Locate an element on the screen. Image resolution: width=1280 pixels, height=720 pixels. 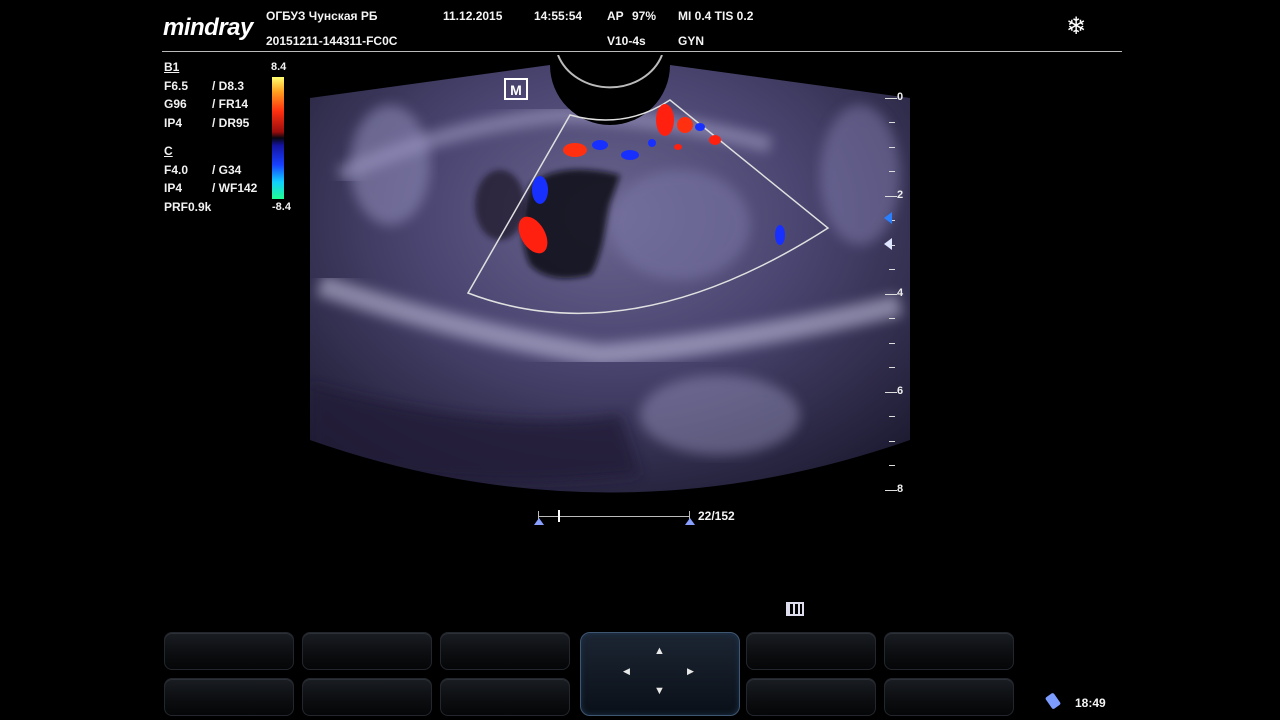
color-param: / WF142 is located at coordinates (235, 188).